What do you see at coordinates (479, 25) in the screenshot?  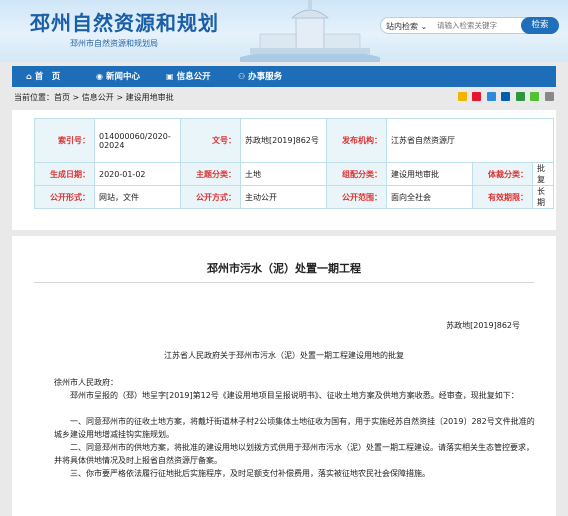 I see `search-input` at bounding box center [479, 25].